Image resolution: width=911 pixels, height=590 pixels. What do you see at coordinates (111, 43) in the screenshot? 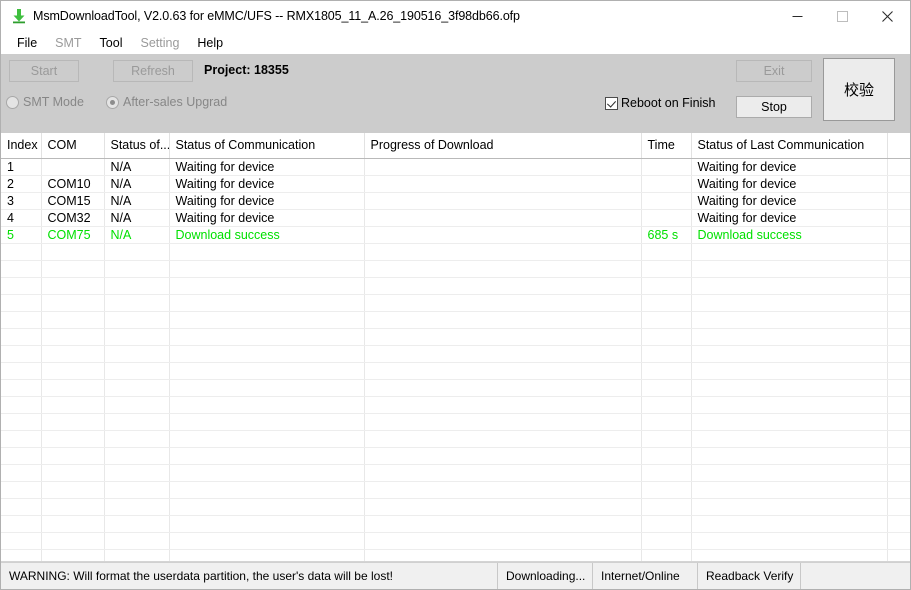
I see `menu-item-tool: Tool` at bounding box center [111, 43].